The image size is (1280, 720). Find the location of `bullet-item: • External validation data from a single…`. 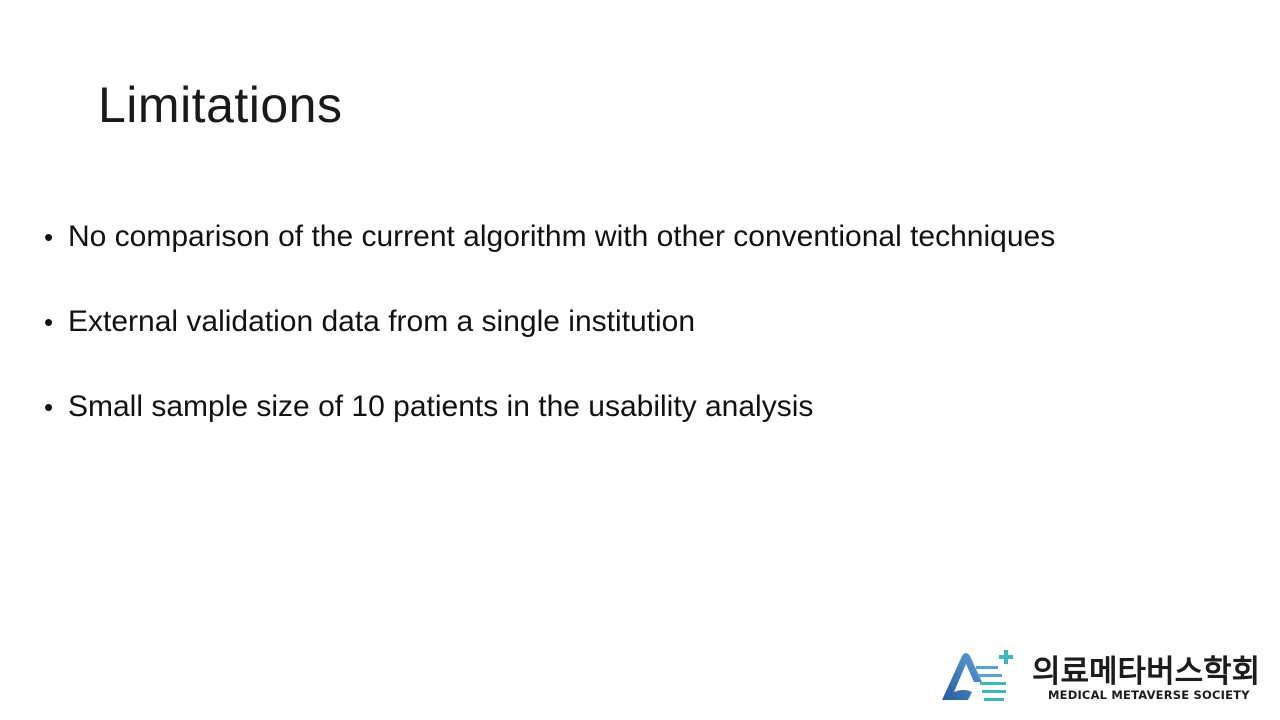

bullet-item: • External validation data from a single… is located at coordinates (644, 347).